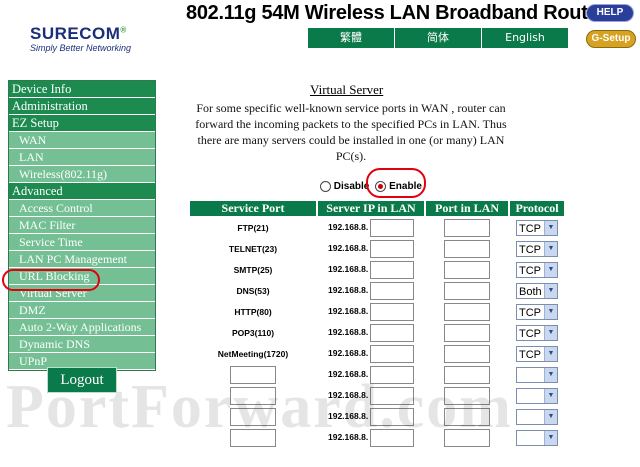 Image resolution: width=640 pixels, height=467 pixels. I want to click on disable-option: Disable, so click(344, 186).